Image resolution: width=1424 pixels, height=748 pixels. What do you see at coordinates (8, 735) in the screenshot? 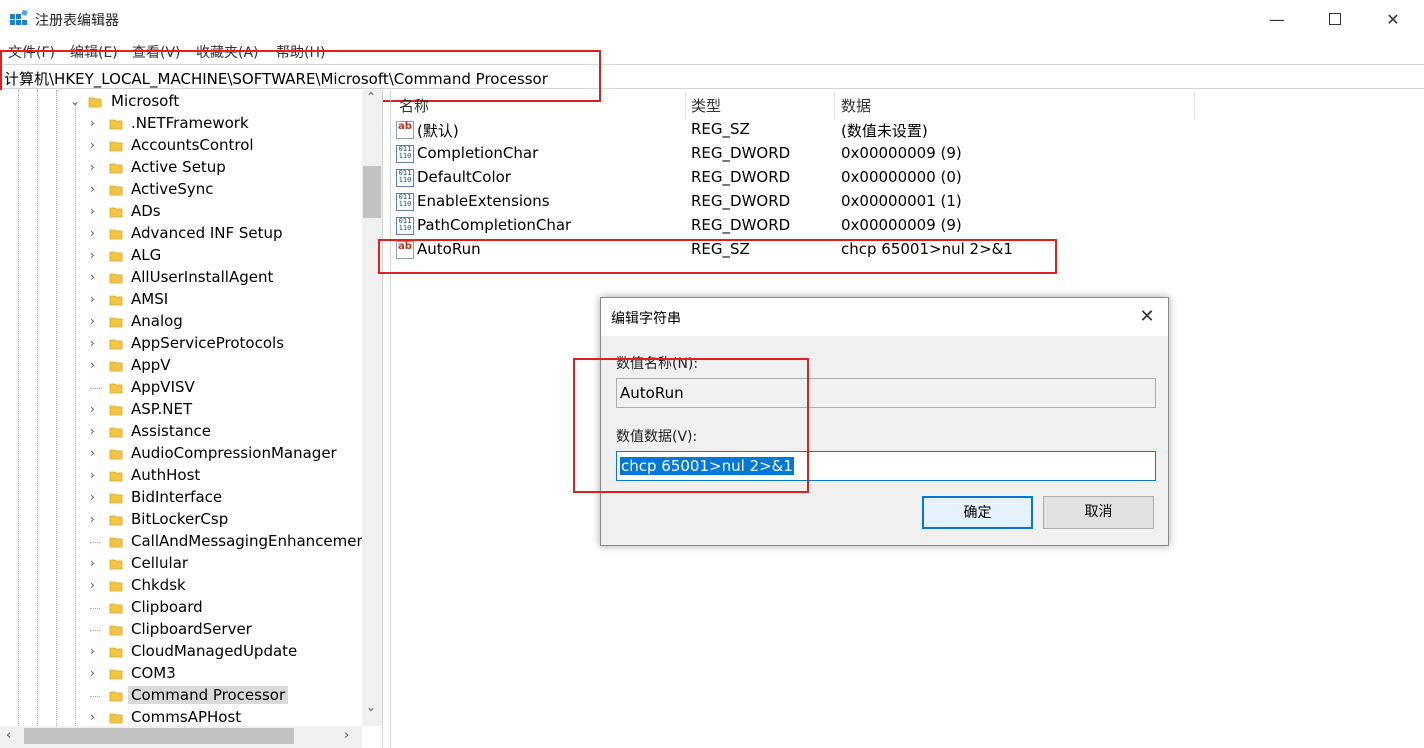
I see `scroll-left-icon: ‹` at bounding box center [8, 735].